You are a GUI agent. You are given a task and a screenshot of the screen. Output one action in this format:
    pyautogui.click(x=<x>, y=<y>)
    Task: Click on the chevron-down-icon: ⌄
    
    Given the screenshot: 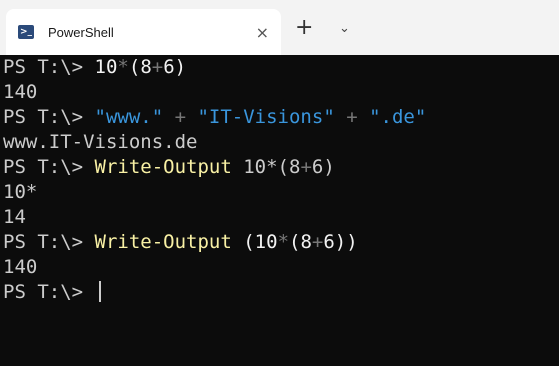 What is the action you would take?
    pyautogui.click(x=344, y=28)
    